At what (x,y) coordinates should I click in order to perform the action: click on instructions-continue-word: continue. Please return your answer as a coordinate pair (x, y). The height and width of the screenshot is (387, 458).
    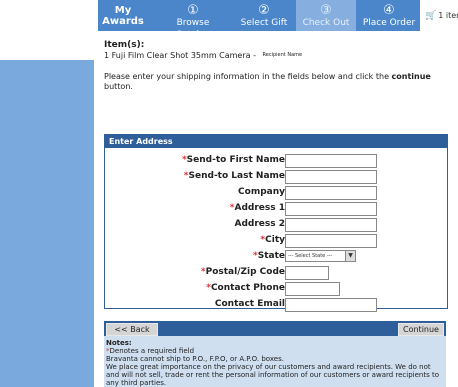
    Looking at the image, I should click on (411, 76).